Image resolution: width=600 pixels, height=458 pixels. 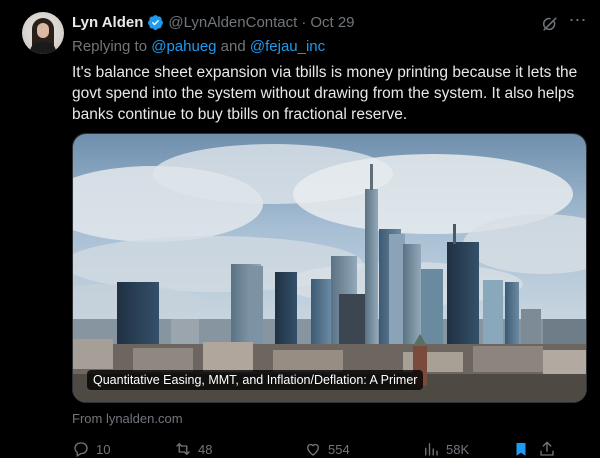 I want to click on mention-link: @pahueg, so click(x=183, y=46).